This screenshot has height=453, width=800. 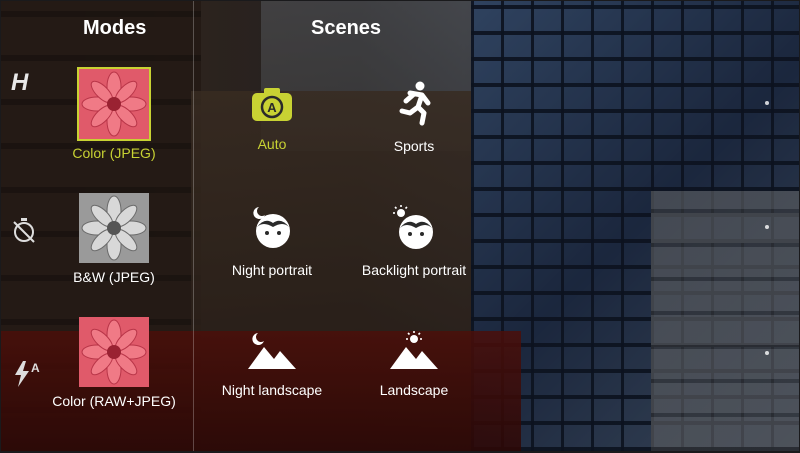 I want to click on mode-label: Color (JPEG), so click(x=114, y=153).